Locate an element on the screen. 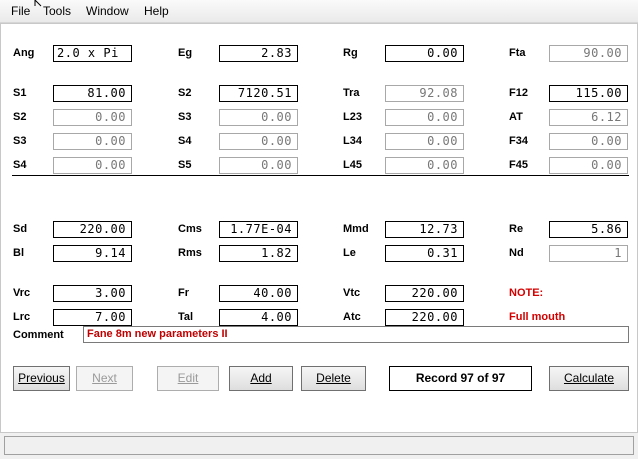 This screenshot has height=459, width=638. status-bar is located at coordinates (319, 445).